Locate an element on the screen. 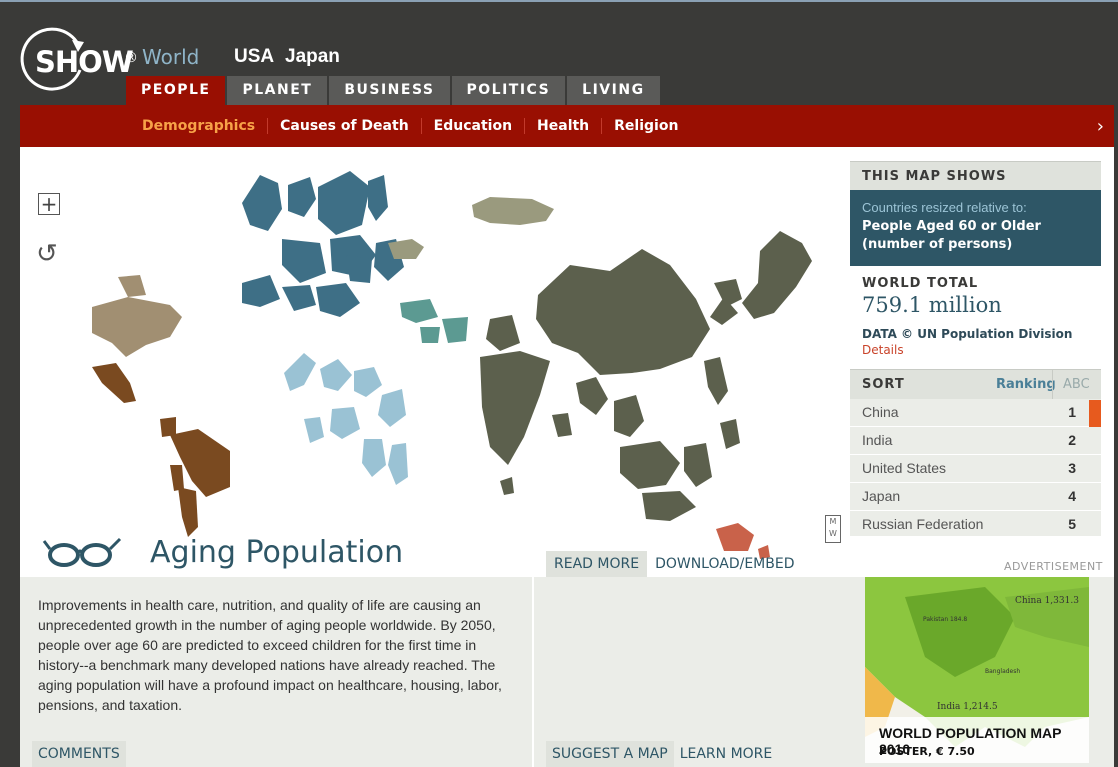  region-middle-east is located at coordinates (434, 321).